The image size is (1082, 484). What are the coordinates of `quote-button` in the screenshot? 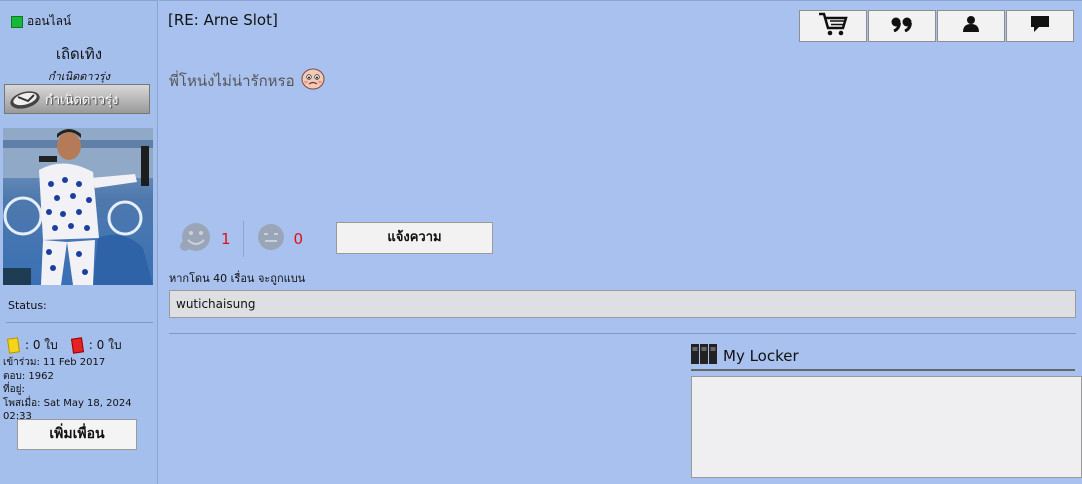 It's located at (902, 26).